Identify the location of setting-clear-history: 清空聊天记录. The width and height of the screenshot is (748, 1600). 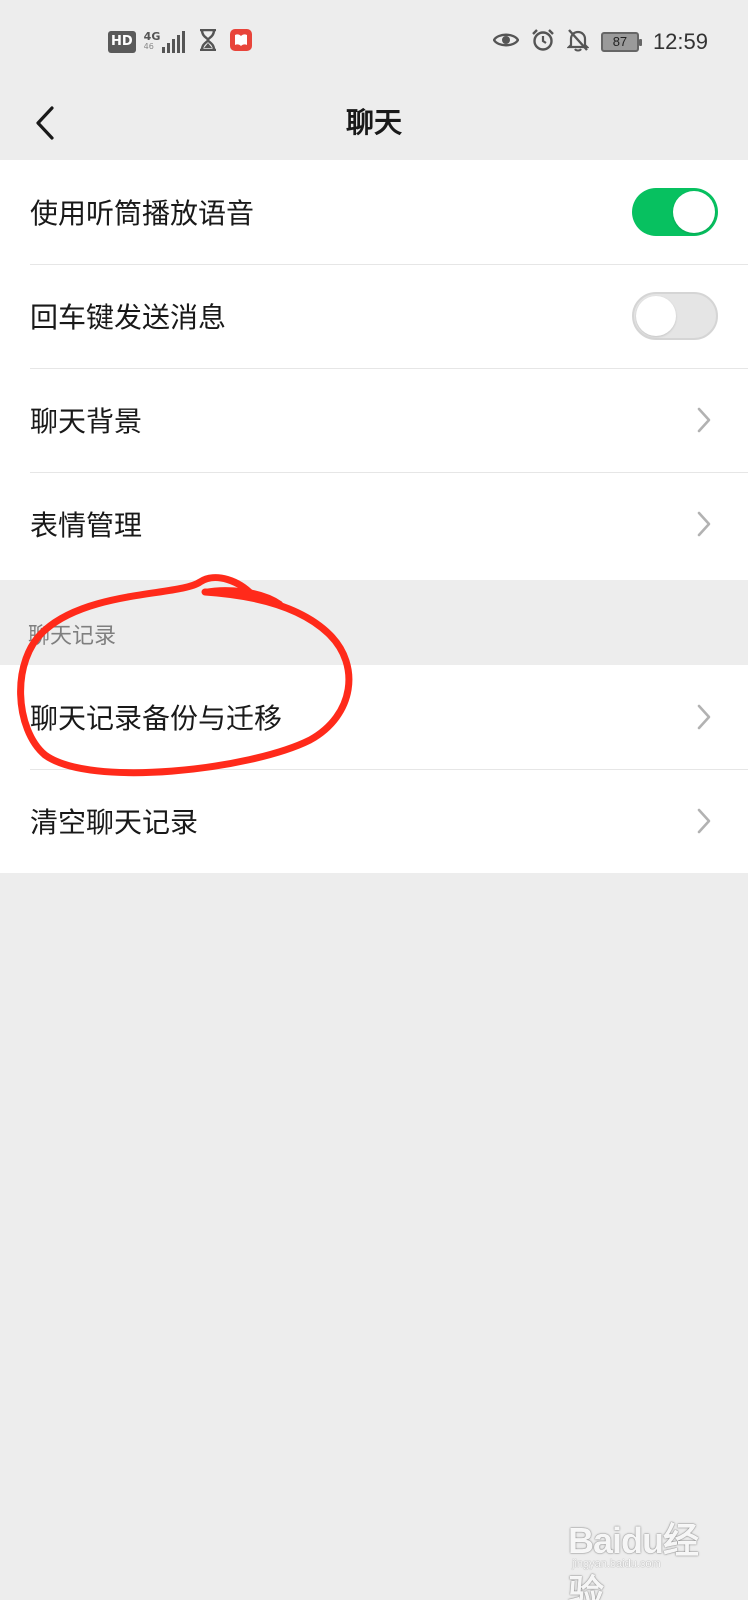
(374, 821).